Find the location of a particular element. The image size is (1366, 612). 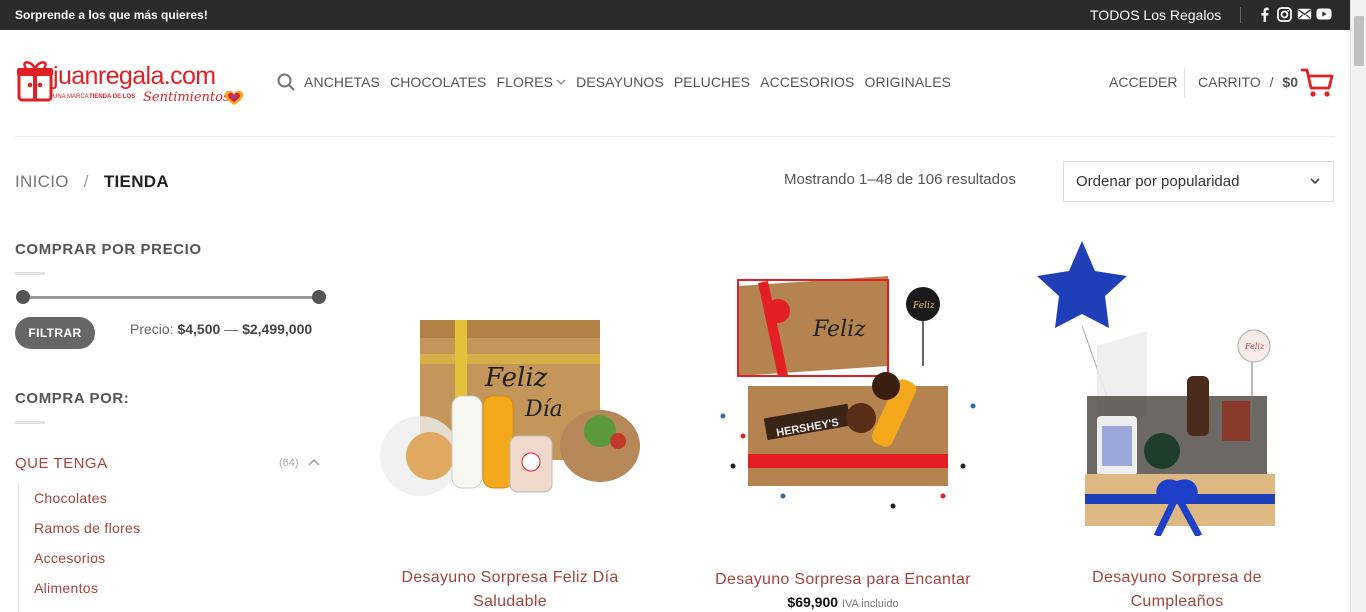

brand-tagline-prefix: UNA MARCA is located at coordinates (71, 97).